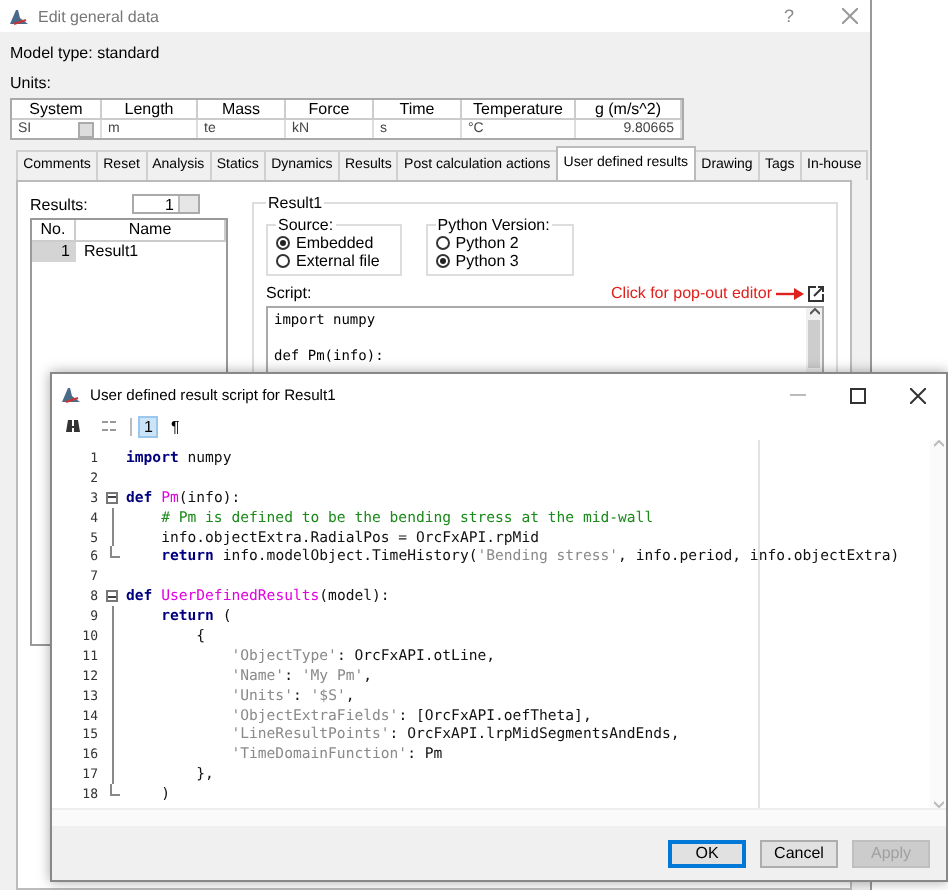 Image resolution: width=948 pixels, height=890 pixels. I want to click on scrollbar, so click(499, 817).